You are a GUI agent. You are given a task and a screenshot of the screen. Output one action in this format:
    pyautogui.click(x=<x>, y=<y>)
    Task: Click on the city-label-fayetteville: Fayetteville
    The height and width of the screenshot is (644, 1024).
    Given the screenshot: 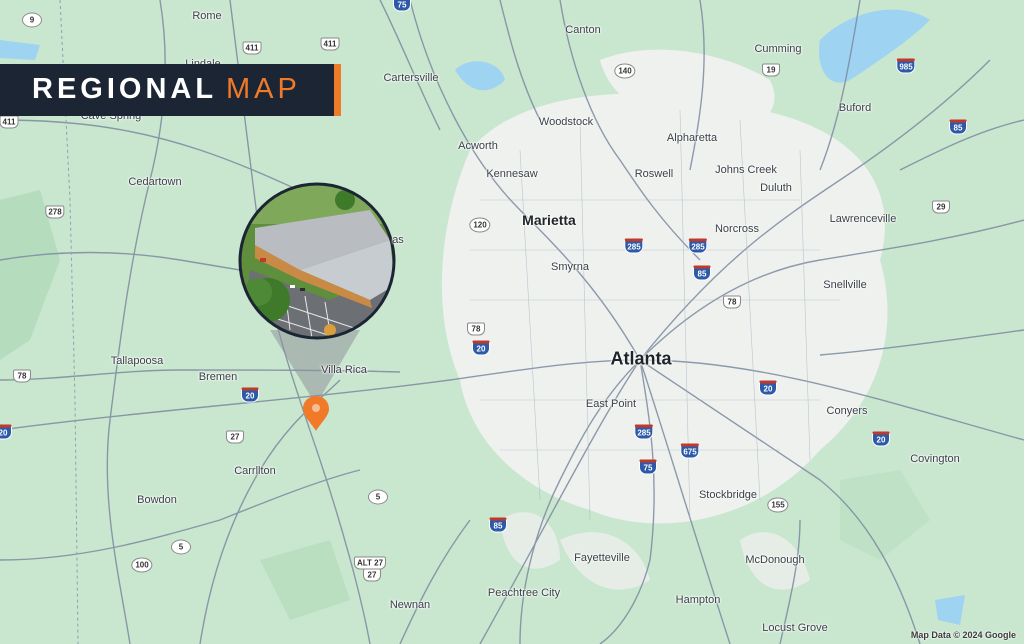 What is the action you would take?
    pyautogui.click(x=602, y=558)
    